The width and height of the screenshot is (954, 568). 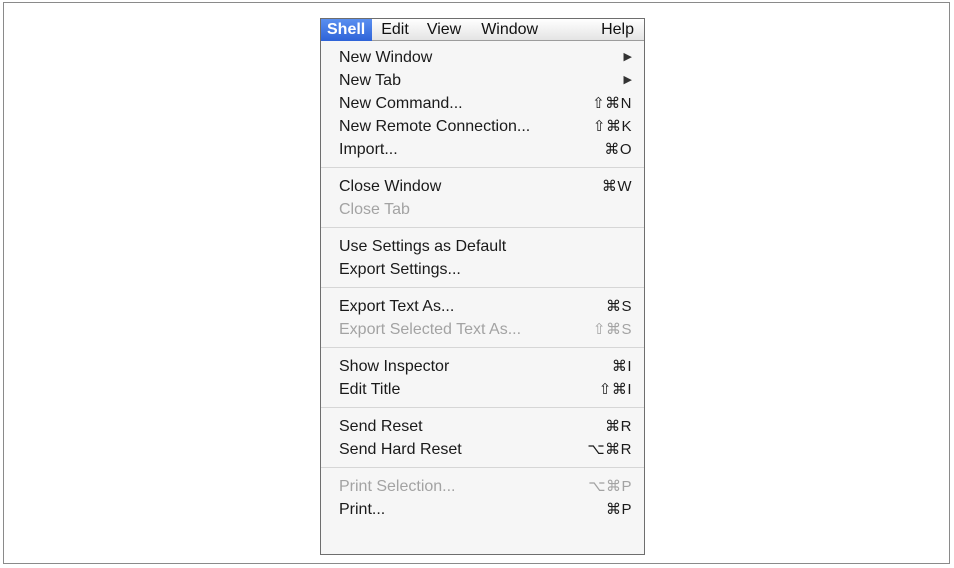 What do you see at coordinates (482, 366) in the screenshot?
I see `menu-item-show-inspector: Show Inspector ⌘I` at bounding box center [482, 366].